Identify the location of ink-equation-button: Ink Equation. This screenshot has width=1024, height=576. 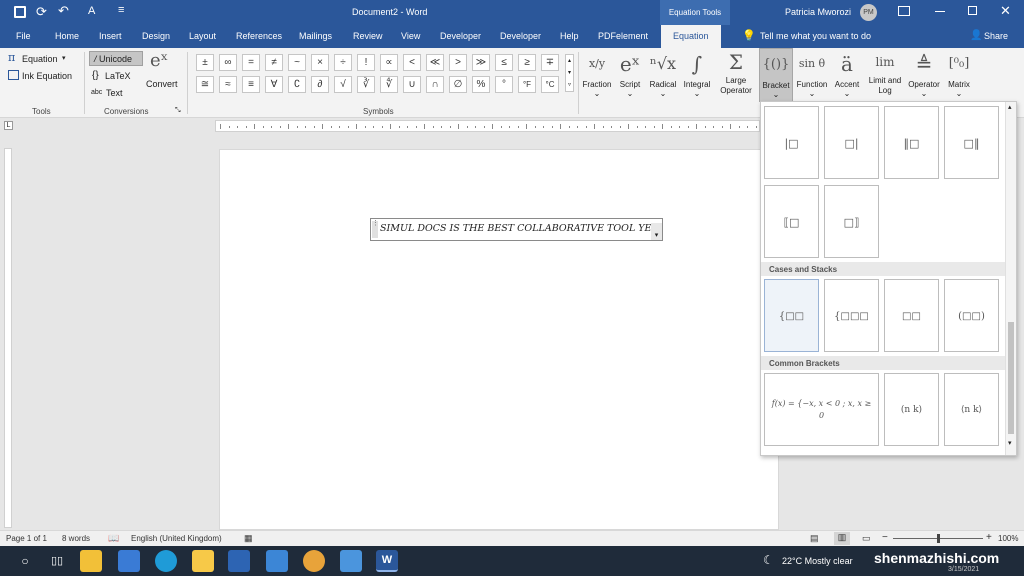
(47, 76).